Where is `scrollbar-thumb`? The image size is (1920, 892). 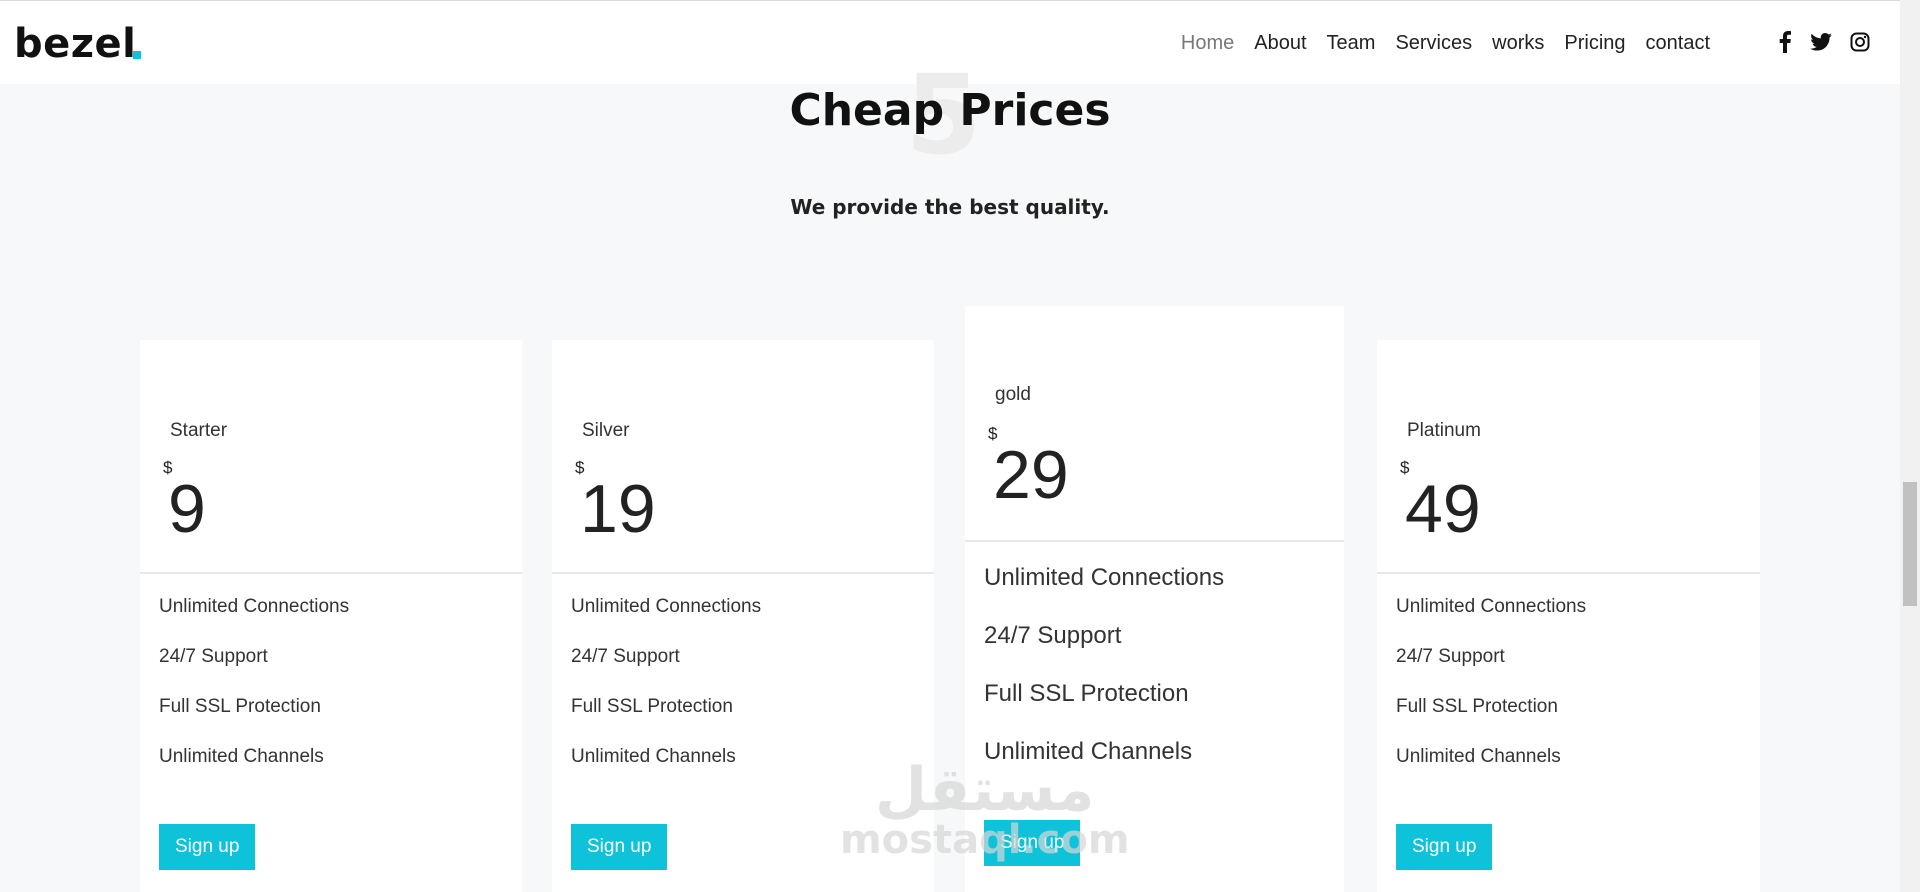
scrollbar-thumb is located at coordinates (1910, 544).